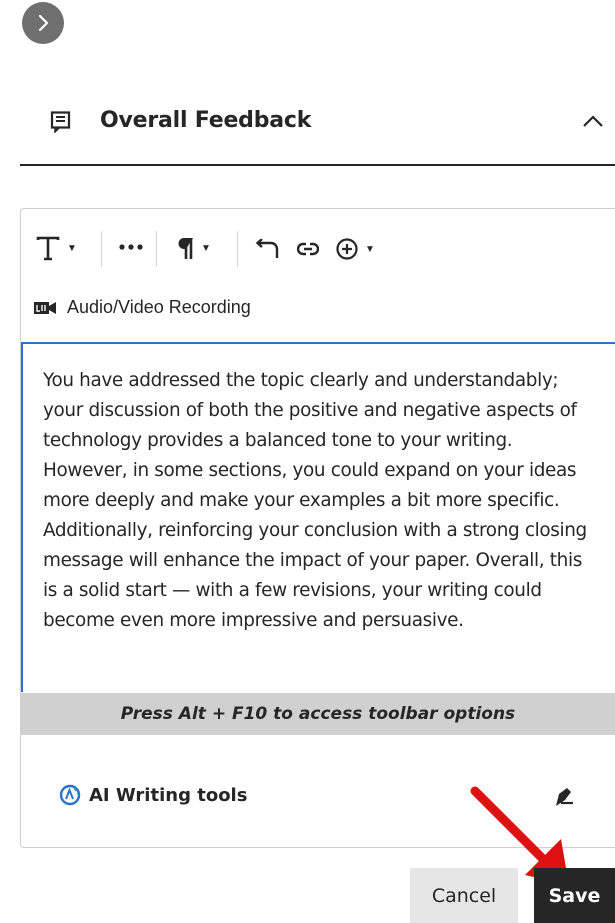 This screenshot has height=923, width=615. I want to click on chevron-right-icon, so click(43, 23).